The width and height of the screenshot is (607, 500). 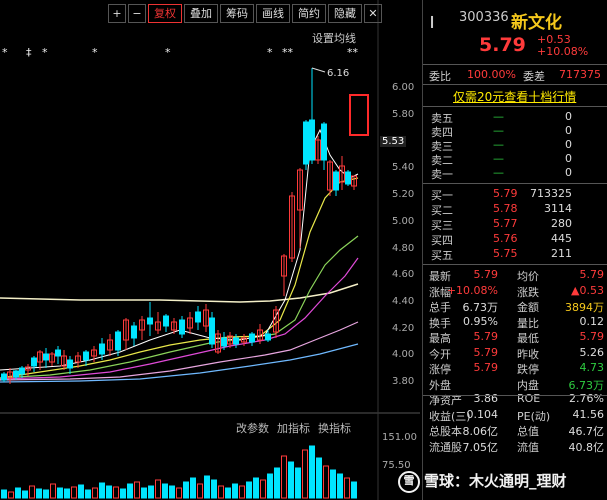 I want to click on back-arrow-icon: ❙, so click(x=432, y=21).